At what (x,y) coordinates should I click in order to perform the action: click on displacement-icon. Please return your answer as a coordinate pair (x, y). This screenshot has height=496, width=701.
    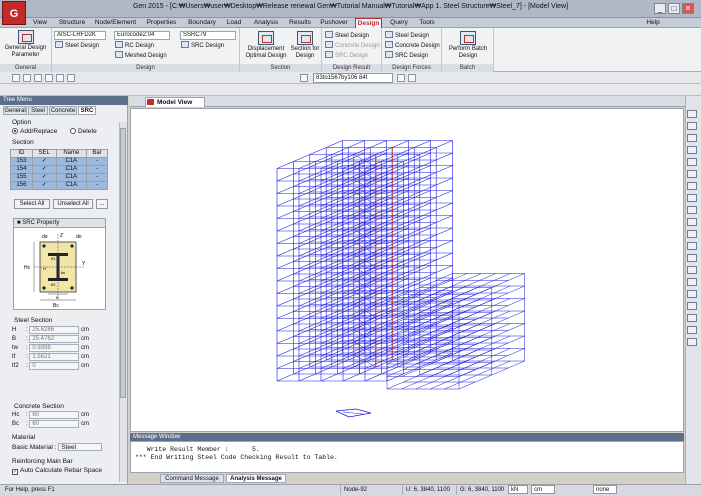
    Looking at the image, I should click on (266, 38).